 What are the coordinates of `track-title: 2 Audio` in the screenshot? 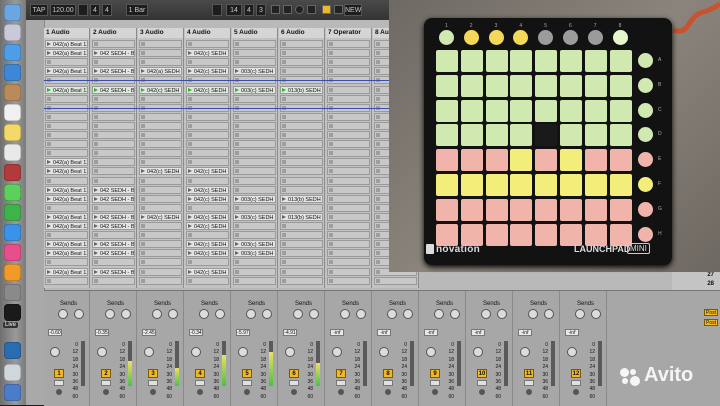 It's located at (113, 33).